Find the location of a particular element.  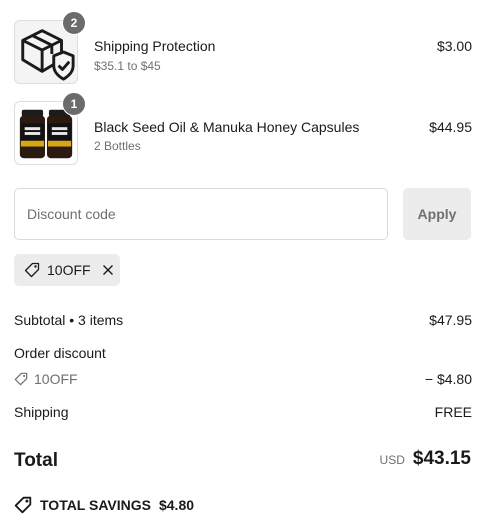

quantity-badge: 2 is located at coordinates (74, 23).